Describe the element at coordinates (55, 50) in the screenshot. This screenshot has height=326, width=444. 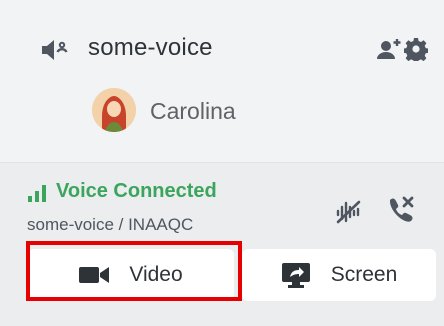
I see `speaker-settings-icon` at that location.